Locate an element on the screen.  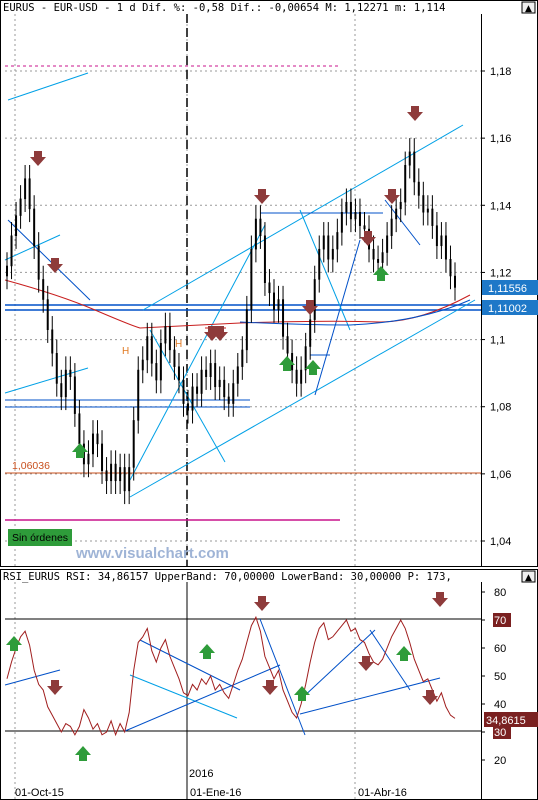
price-tick-label: 1,18 is located at coordinates (500, 72).